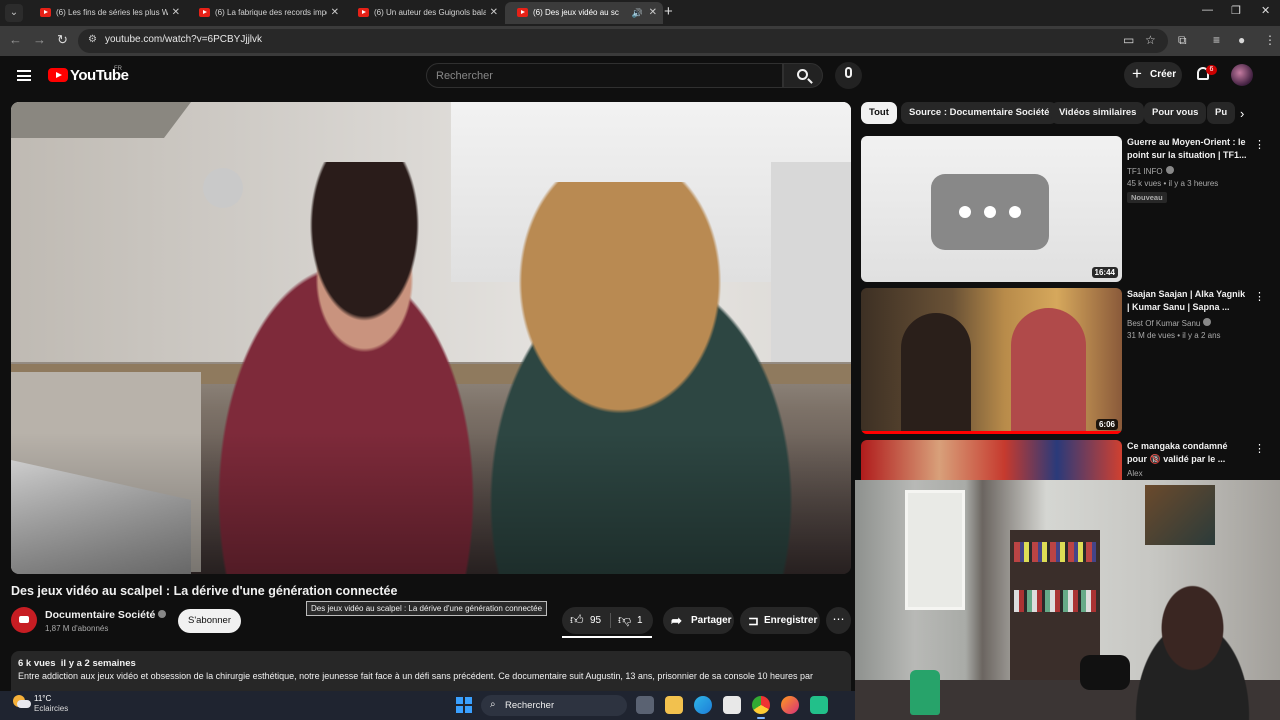  Describe the element at coordinates (1145, 171) in the screenshot. I see `channel-name-text: TF1 INFO` at that location.